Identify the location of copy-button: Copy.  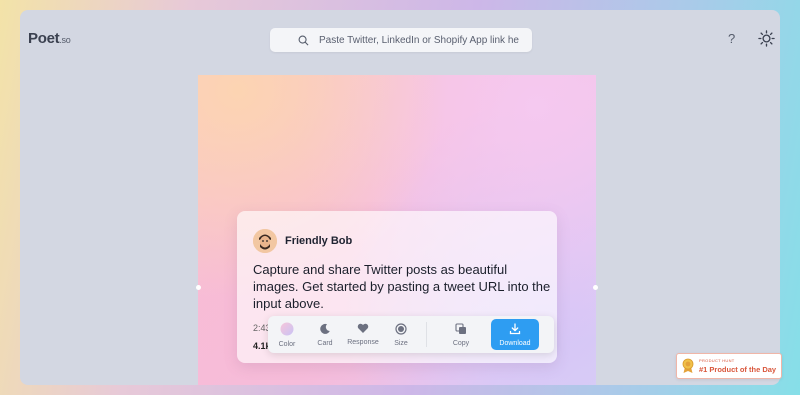
(461, 334).